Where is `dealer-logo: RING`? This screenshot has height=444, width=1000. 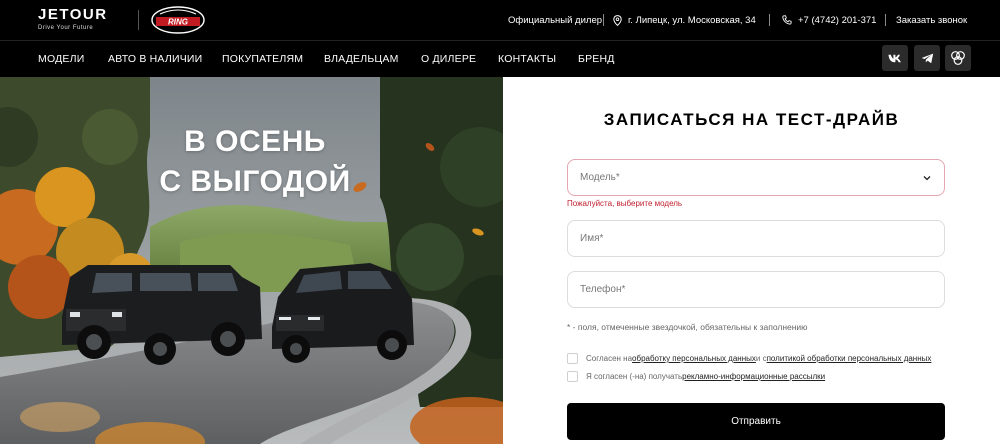
dealer-logo: RING is located at coordinates (178, 20).